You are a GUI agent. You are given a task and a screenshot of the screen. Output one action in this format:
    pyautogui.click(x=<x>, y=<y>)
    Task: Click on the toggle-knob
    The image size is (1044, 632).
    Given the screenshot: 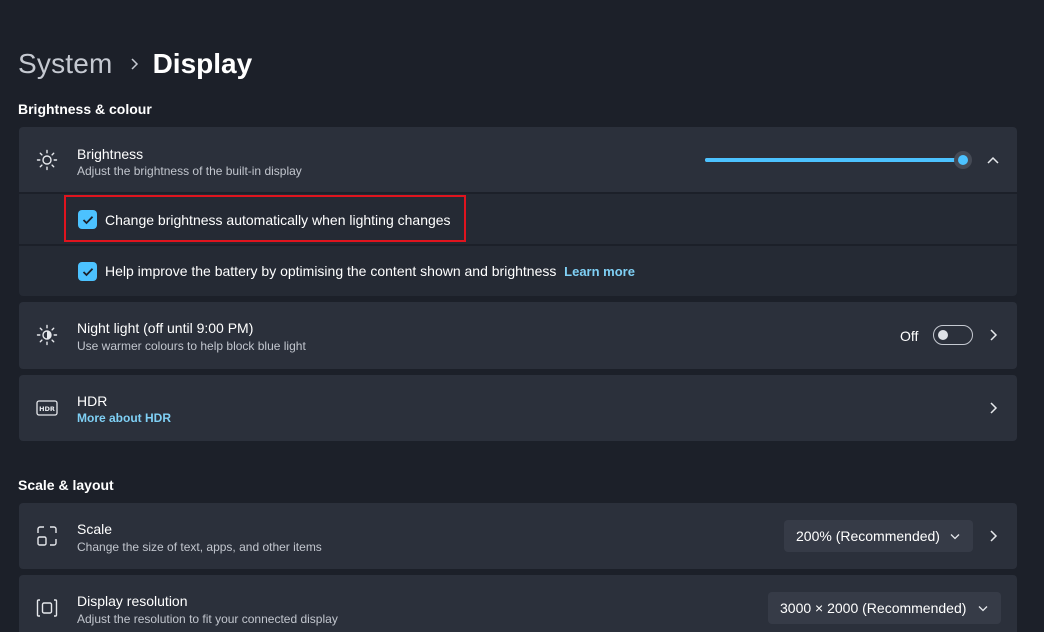 What is the action you would take?
    pyautogui.click(x=943, y=335)
    